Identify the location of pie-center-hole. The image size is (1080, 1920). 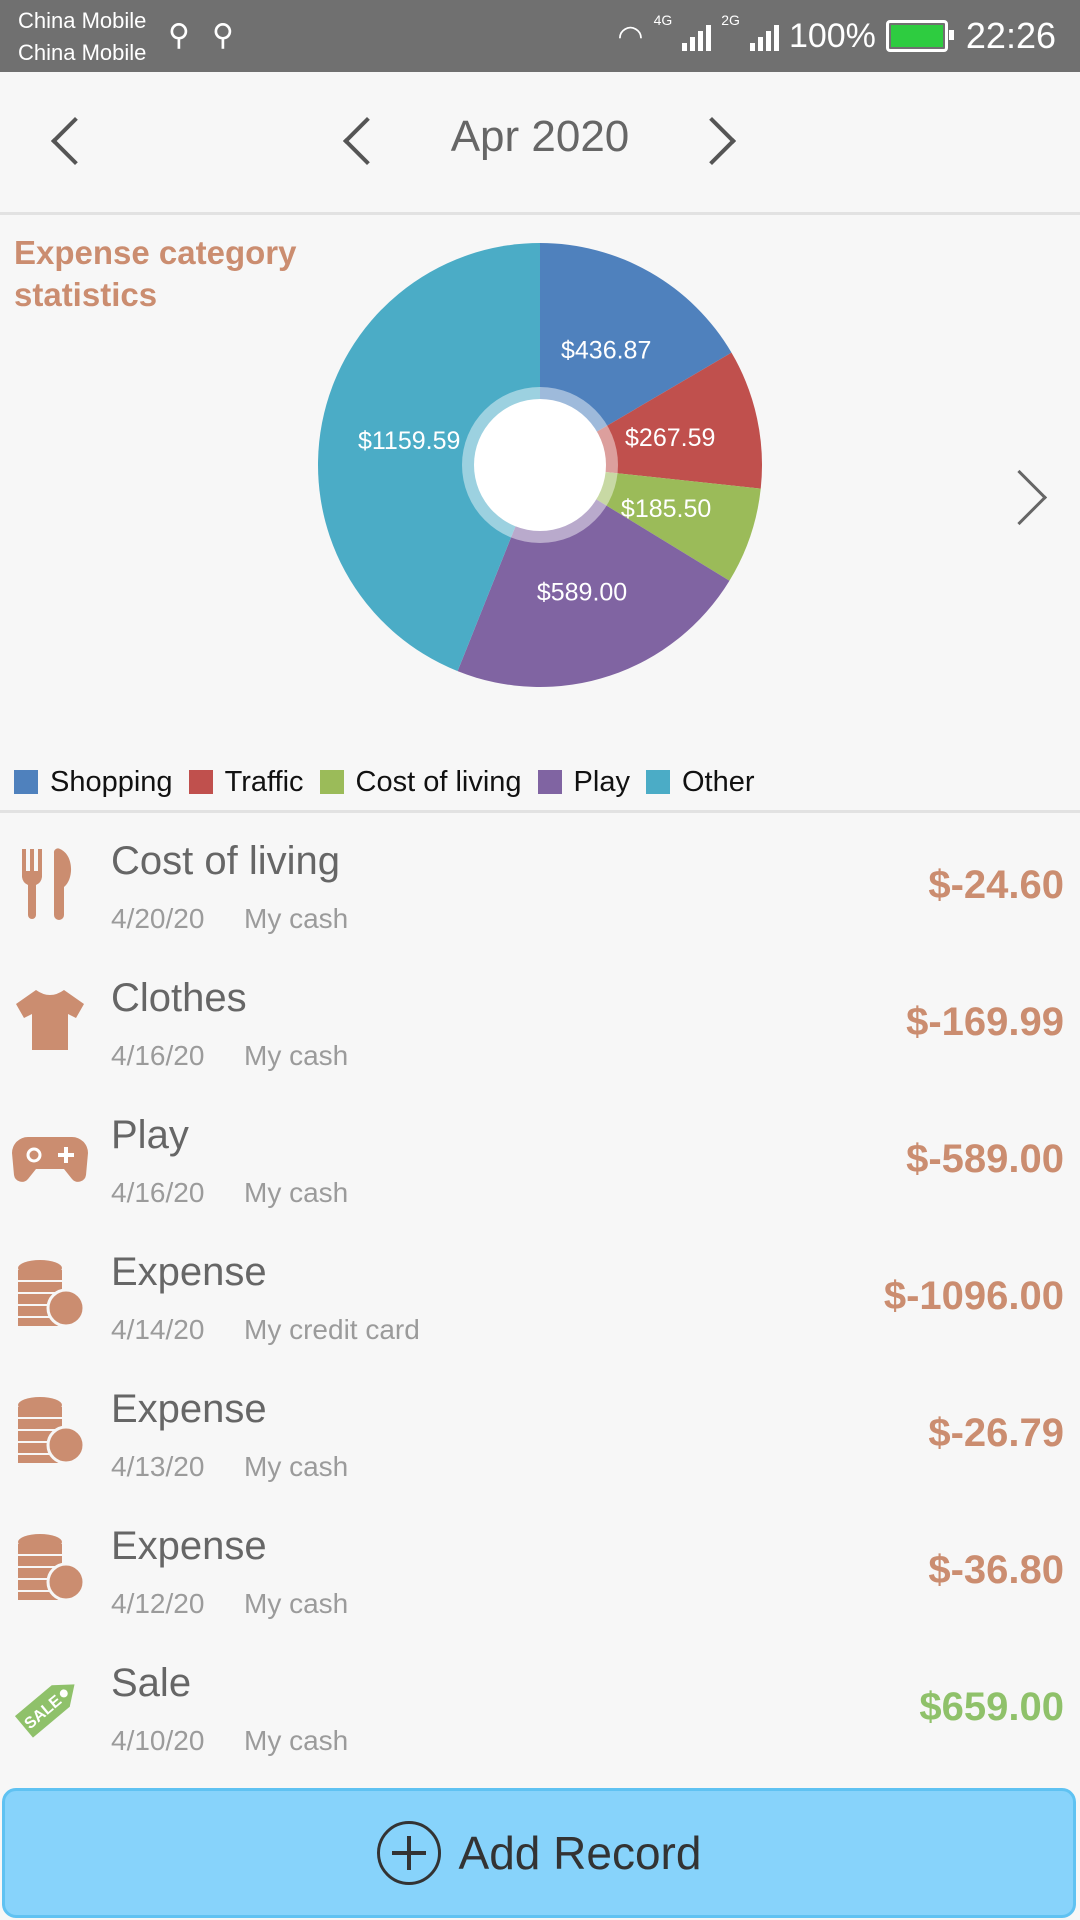
(540, 465).